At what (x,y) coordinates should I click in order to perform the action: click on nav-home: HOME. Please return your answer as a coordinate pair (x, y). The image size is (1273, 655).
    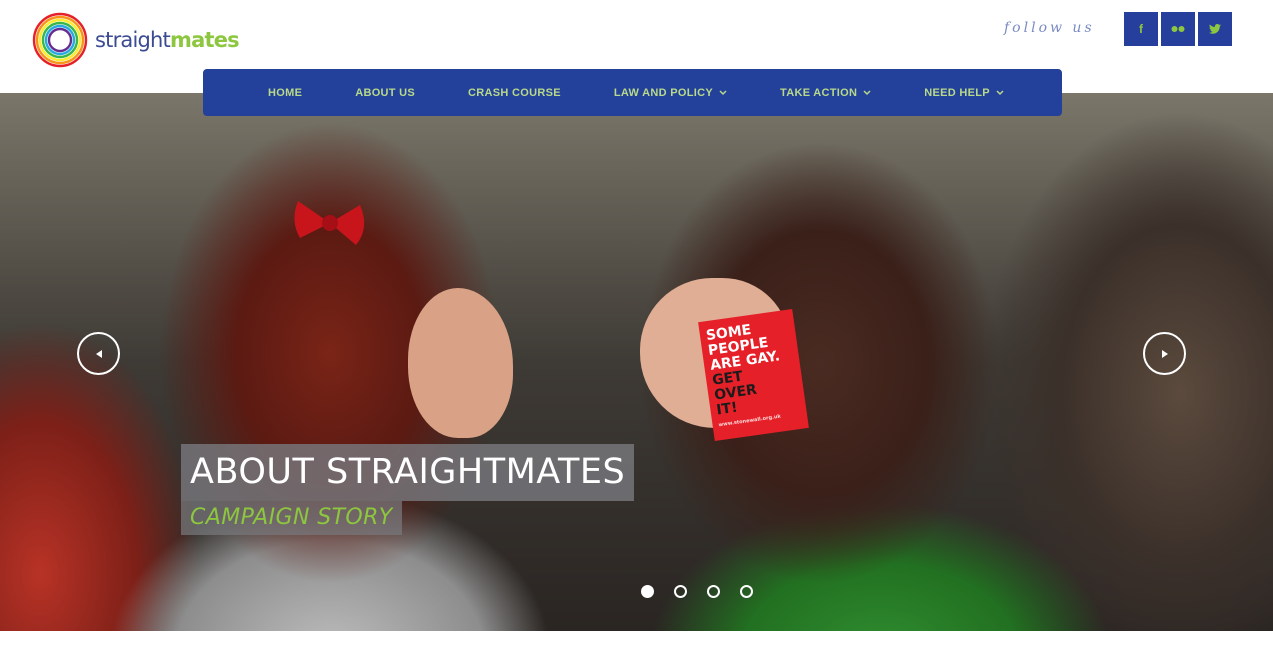
    Looking at the image, I should click on (285, 93).